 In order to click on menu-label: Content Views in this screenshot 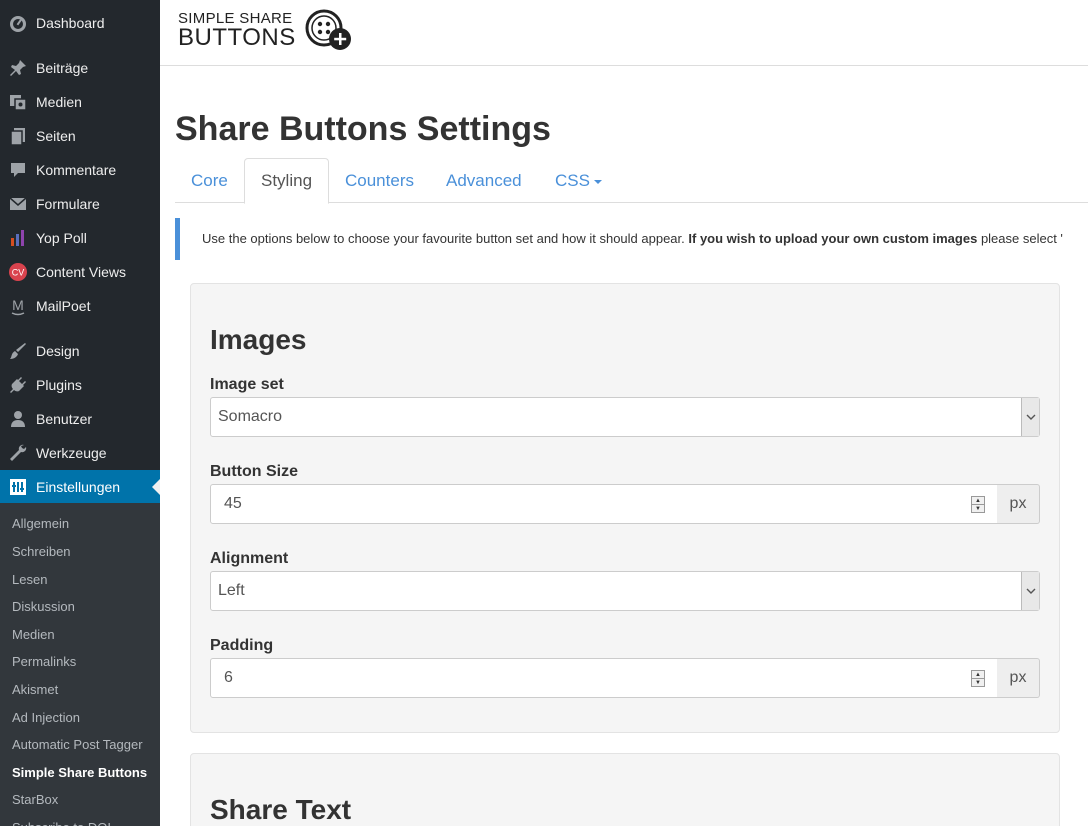, I will do `click(81, 272)`.